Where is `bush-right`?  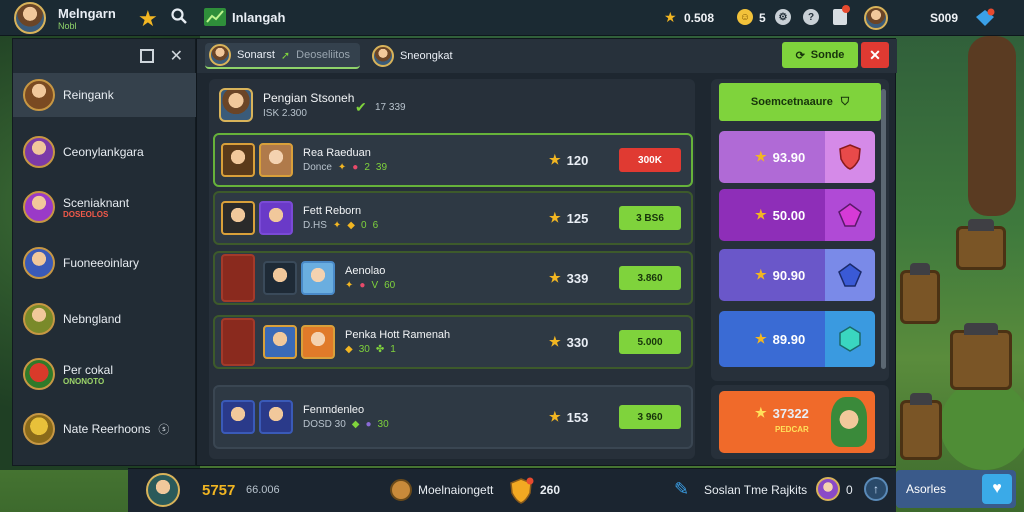
bush-right is located at coordinates (982, 425).